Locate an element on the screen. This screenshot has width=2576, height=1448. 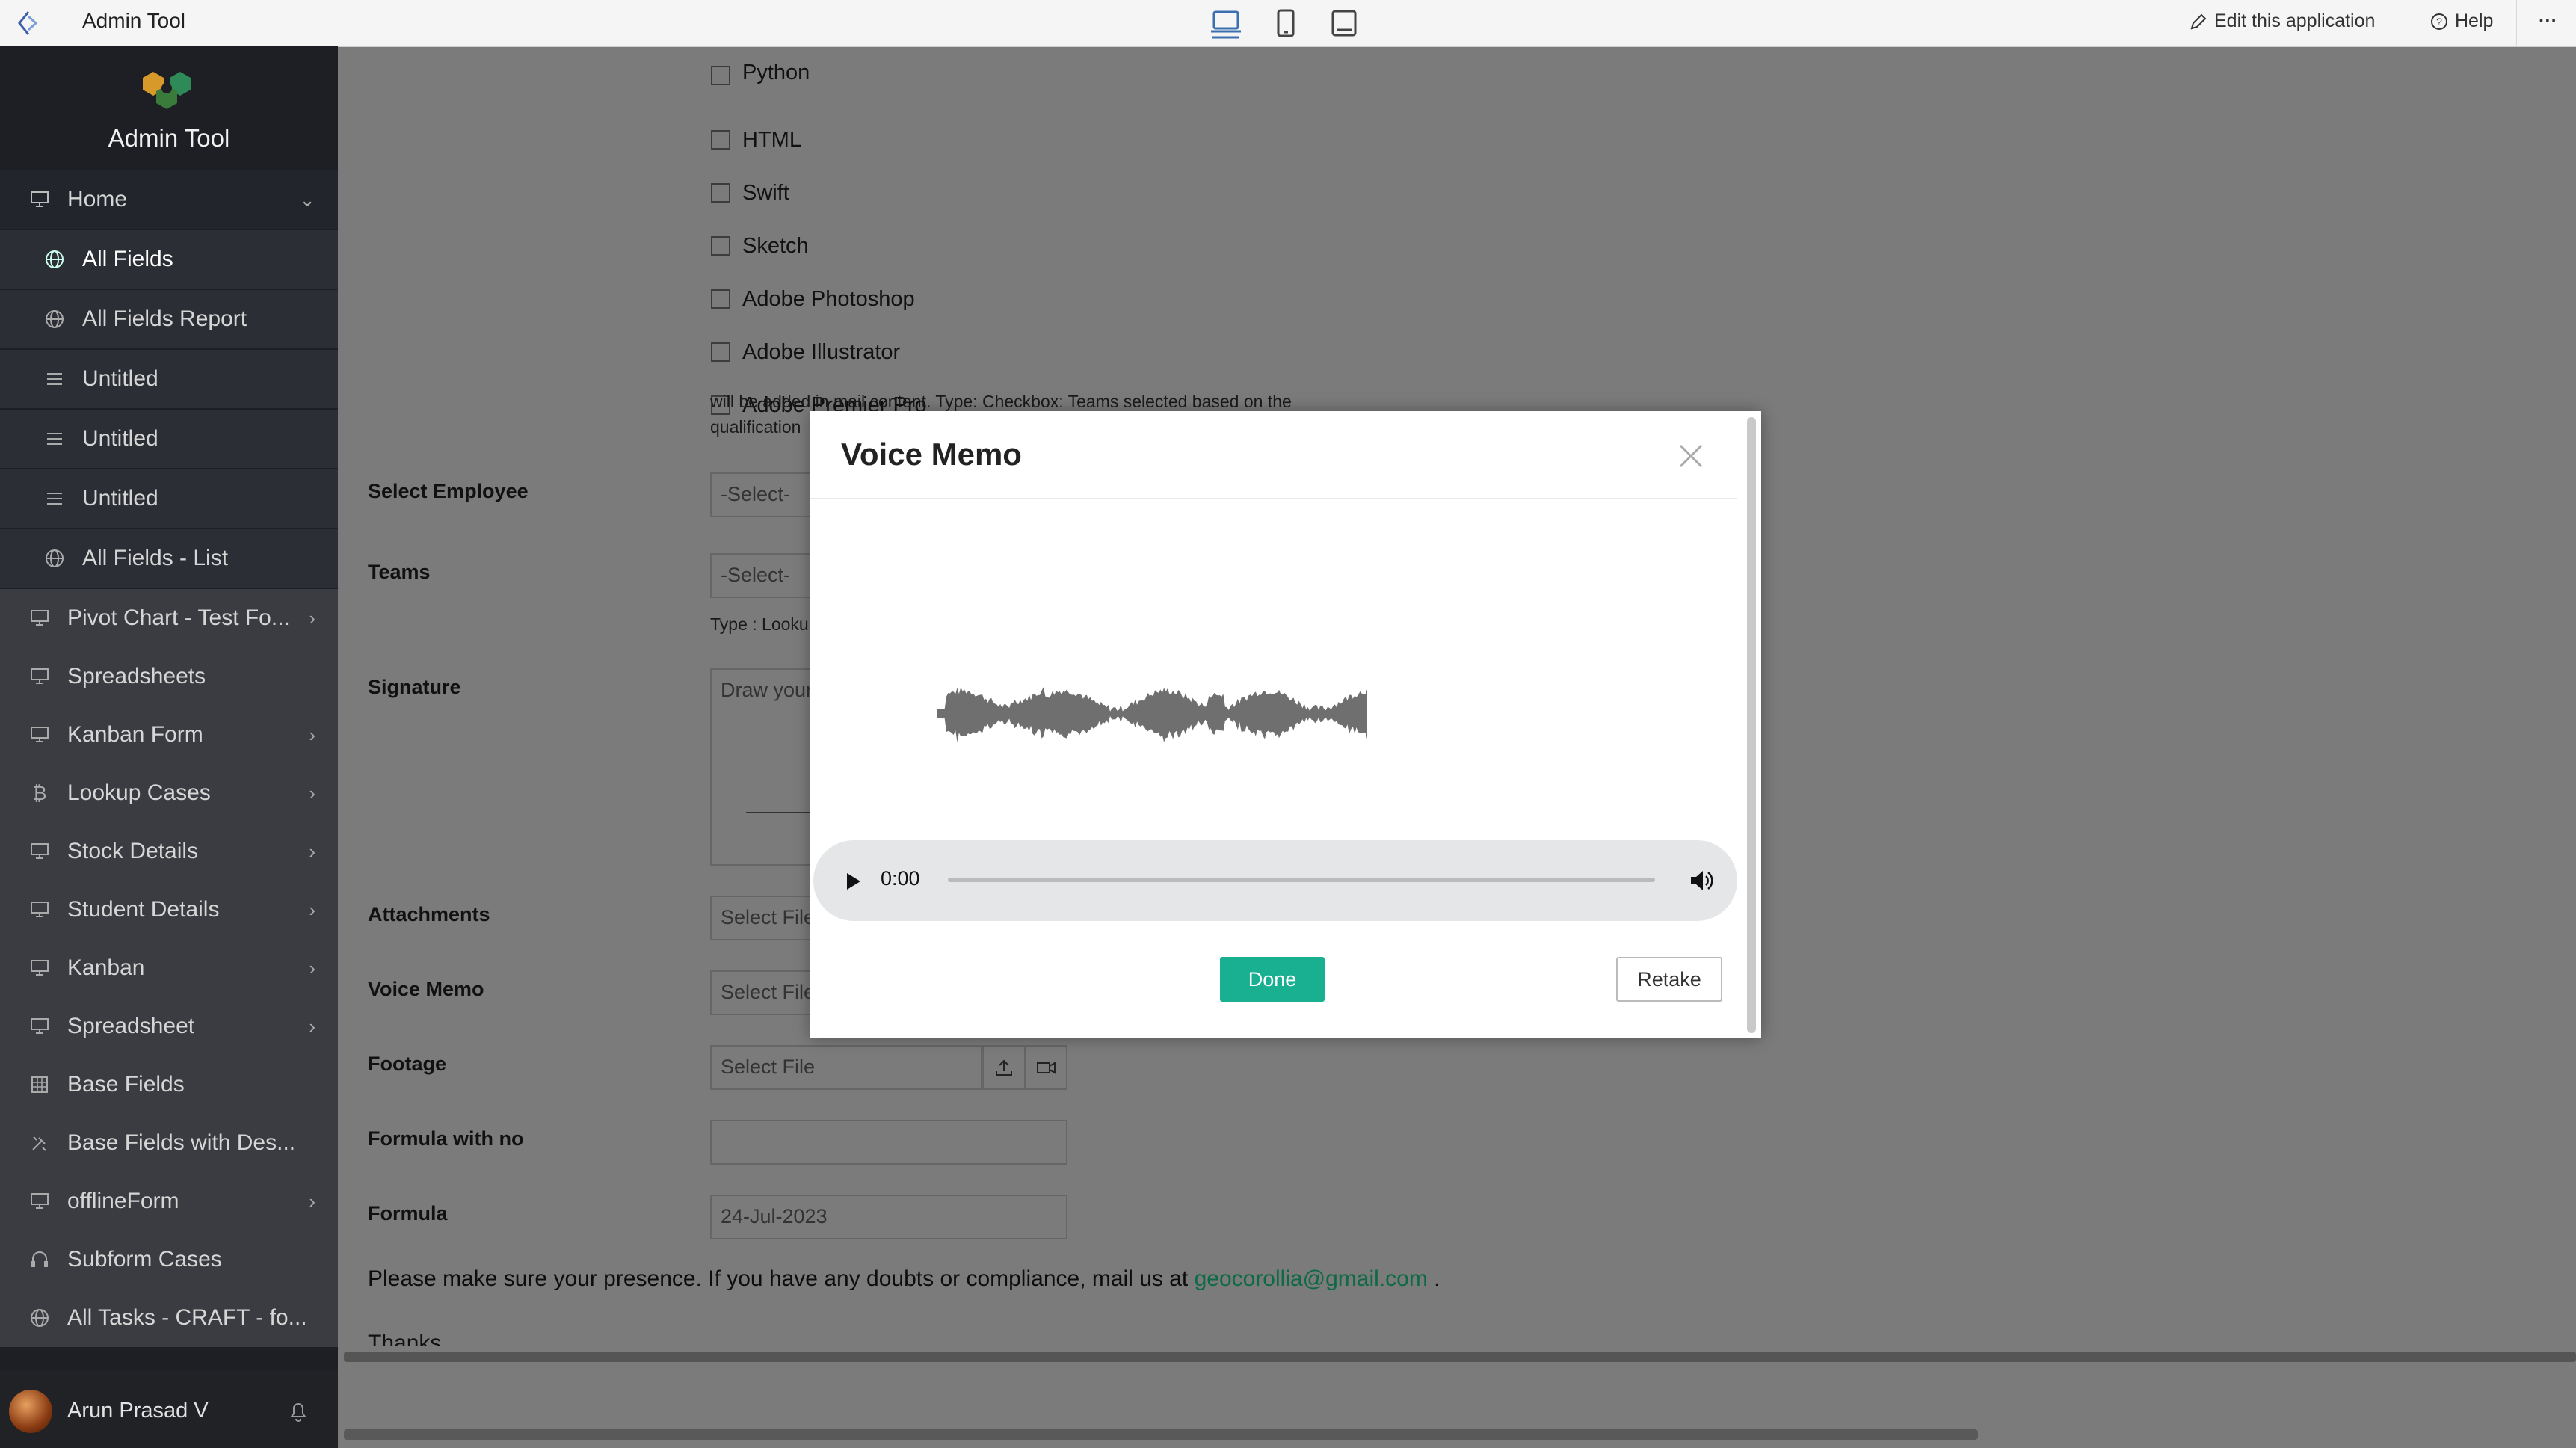
email-link: geocorollia@gmail.com is located at coordinates (1311, 1278).